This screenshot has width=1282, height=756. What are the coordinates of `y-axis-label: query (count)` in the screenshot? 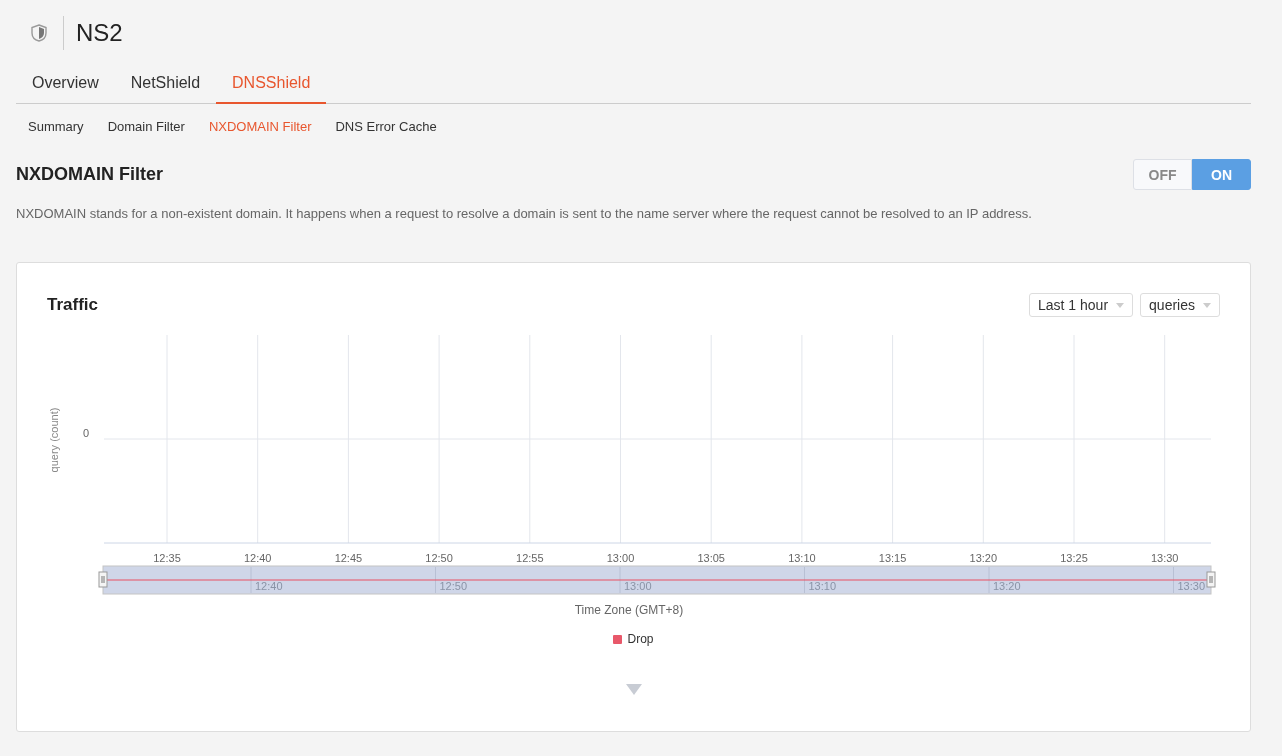 It's located at (53, 440).